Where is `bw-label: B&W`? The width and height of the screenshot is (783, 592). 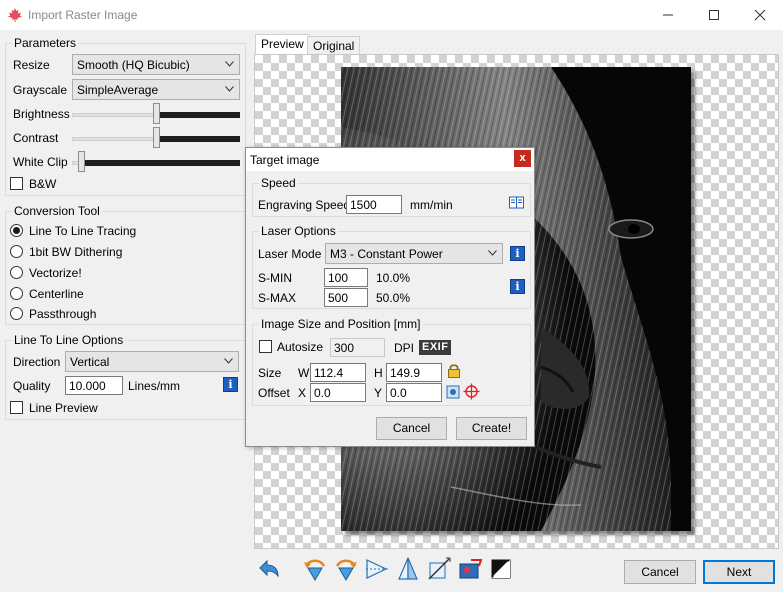
bw-label: B&W is located at coordinates (43, 184).